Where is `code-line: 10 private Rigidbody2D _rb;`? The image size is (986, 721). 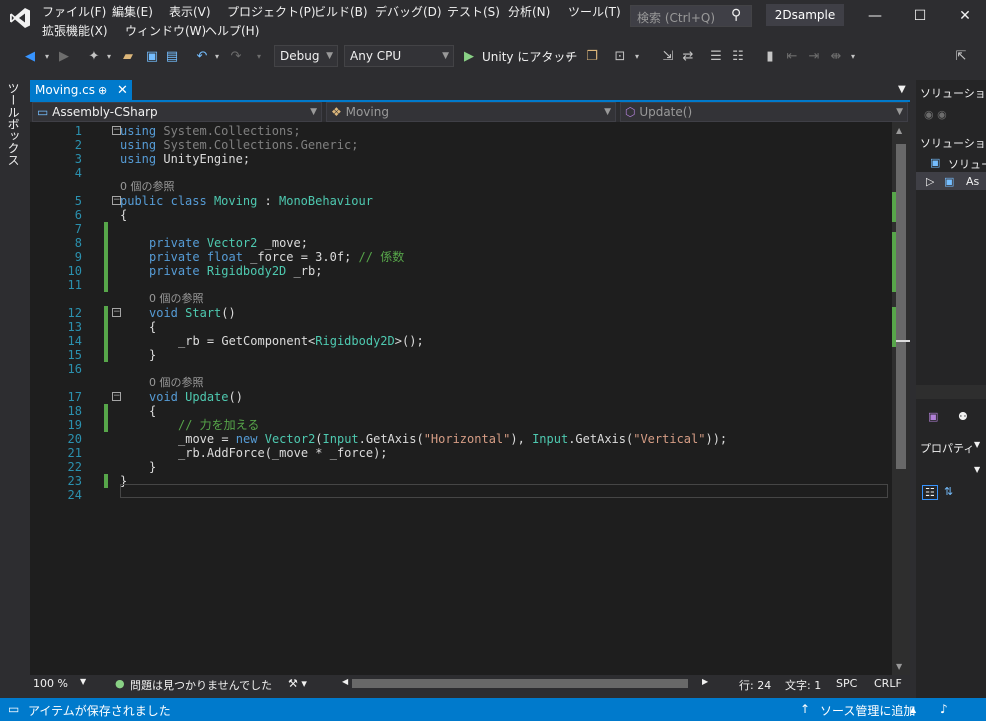
code-line: 10 private Rigidbody2D _rb; is located at coordinates (461, 271).